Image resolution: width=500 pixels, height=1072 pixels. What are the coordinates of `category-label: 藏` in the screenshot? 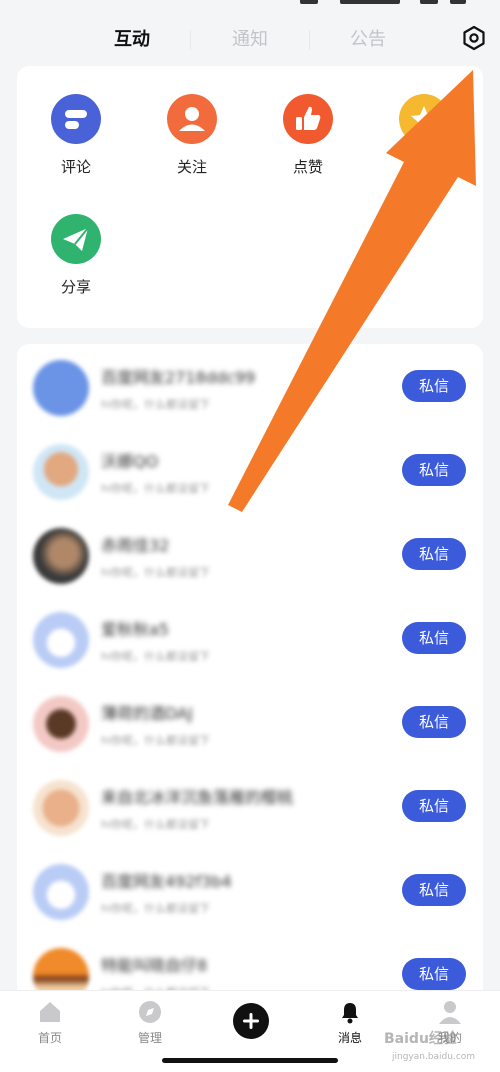 It's located at (436, 167).